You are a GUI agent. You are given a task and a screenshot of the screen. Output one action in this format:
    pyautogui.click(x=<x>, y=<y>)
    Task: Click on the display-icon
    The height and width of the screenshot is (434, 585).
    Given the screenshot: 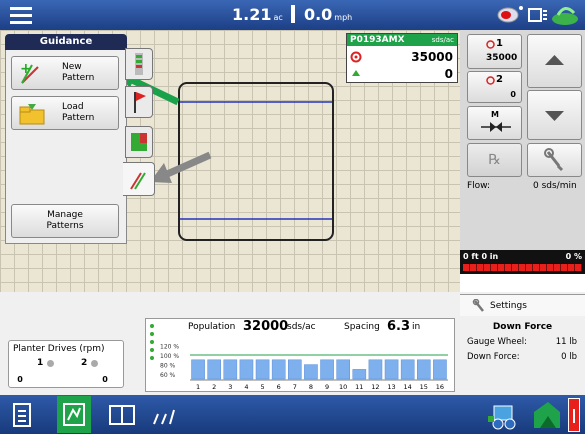 What is the action you would take?
    pyautogui.click(x=538, y=15)
    